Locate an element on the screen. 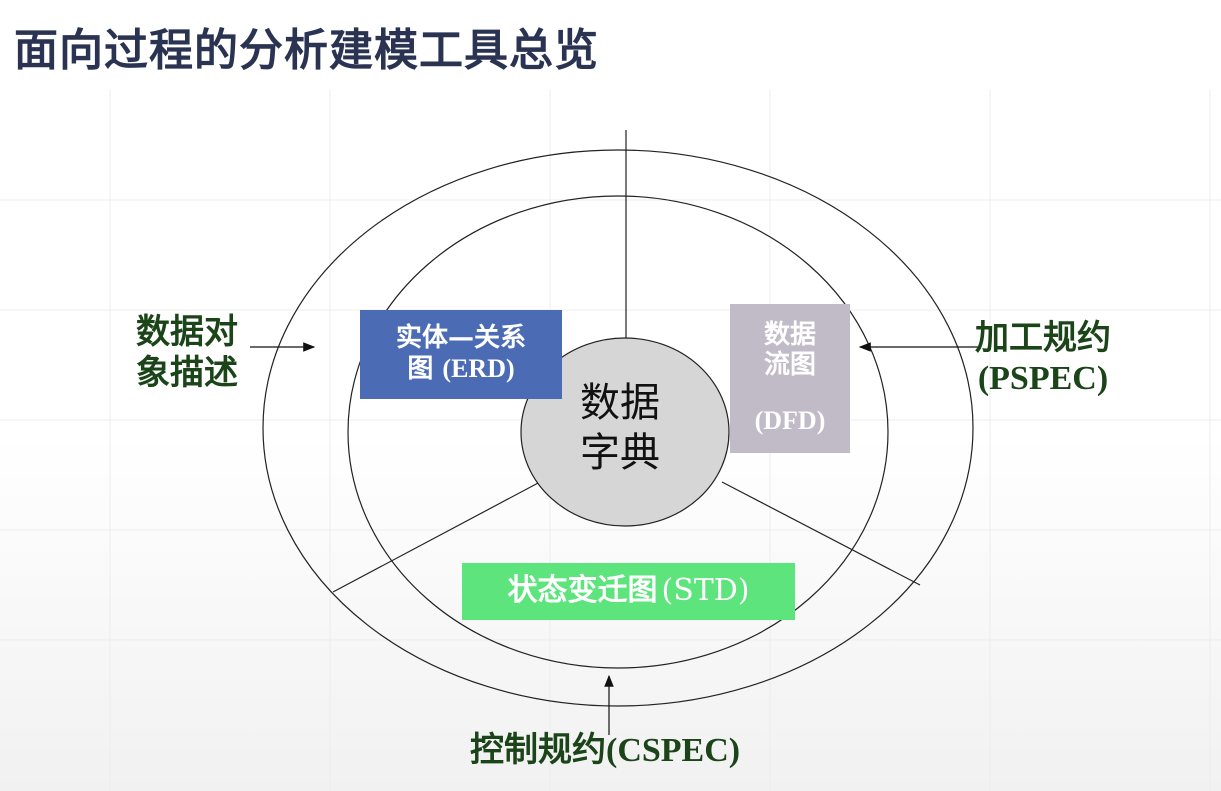 This screenshot has height=791, width=1221. erd-line2: 图 (ERD) is located at coordinates (460, 369).